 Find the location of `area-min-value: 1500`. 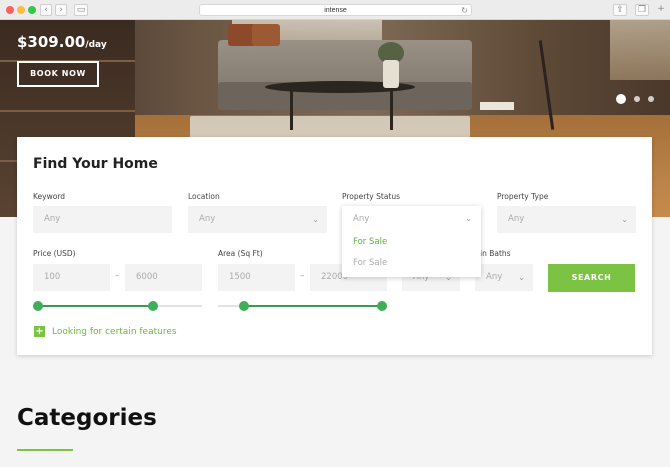

area-min-value: 1500 is located at coordinates (240, 277).